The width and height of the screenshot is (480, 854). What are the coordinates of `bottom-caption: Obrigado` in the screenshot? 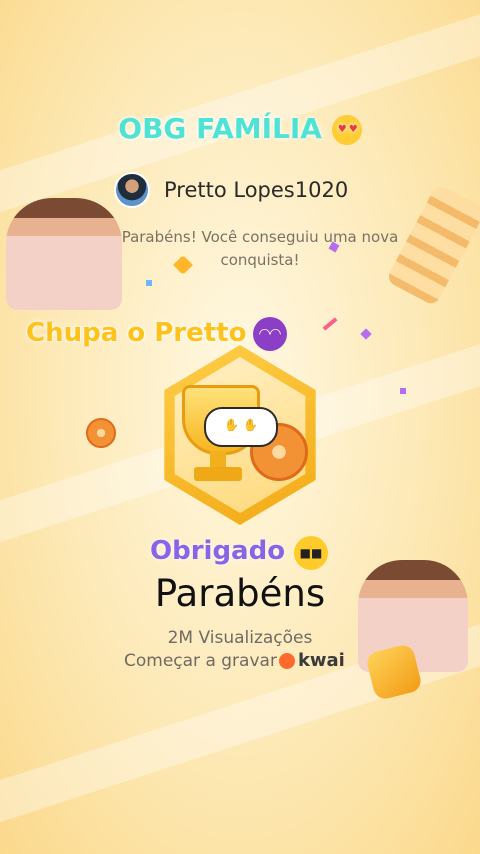 It's located at (218, 551).